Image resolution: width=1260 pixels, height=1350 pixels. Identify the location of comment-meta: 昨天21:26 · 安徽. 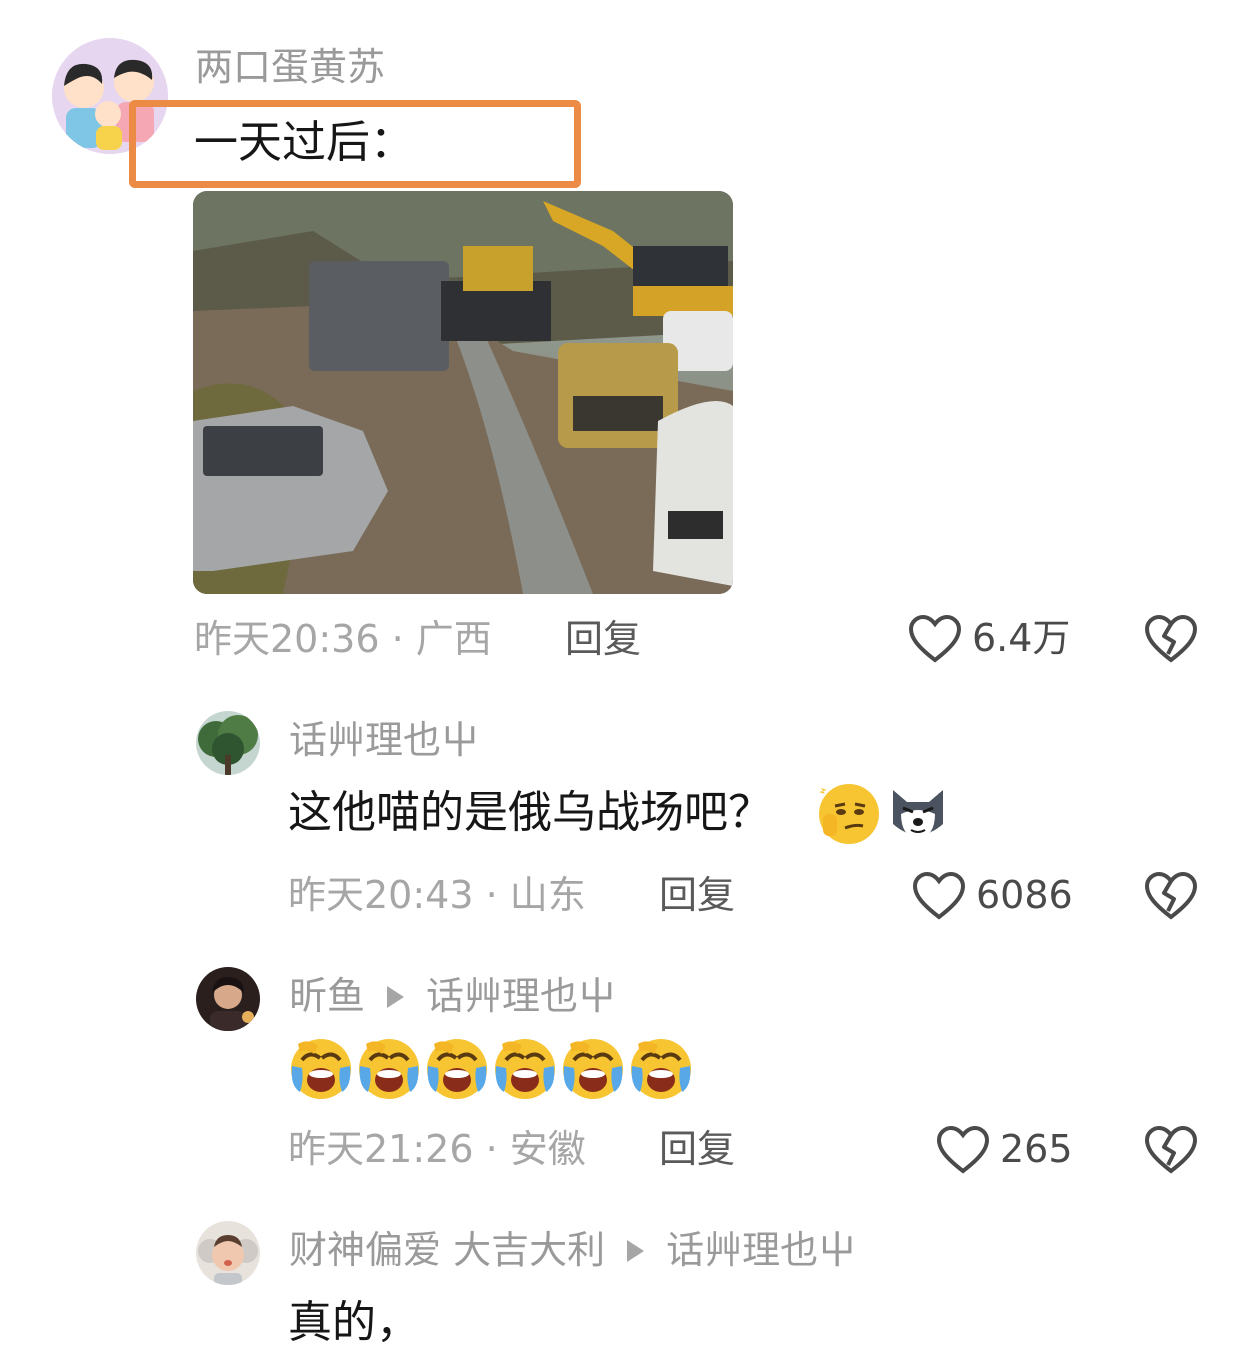
(437, 1149).